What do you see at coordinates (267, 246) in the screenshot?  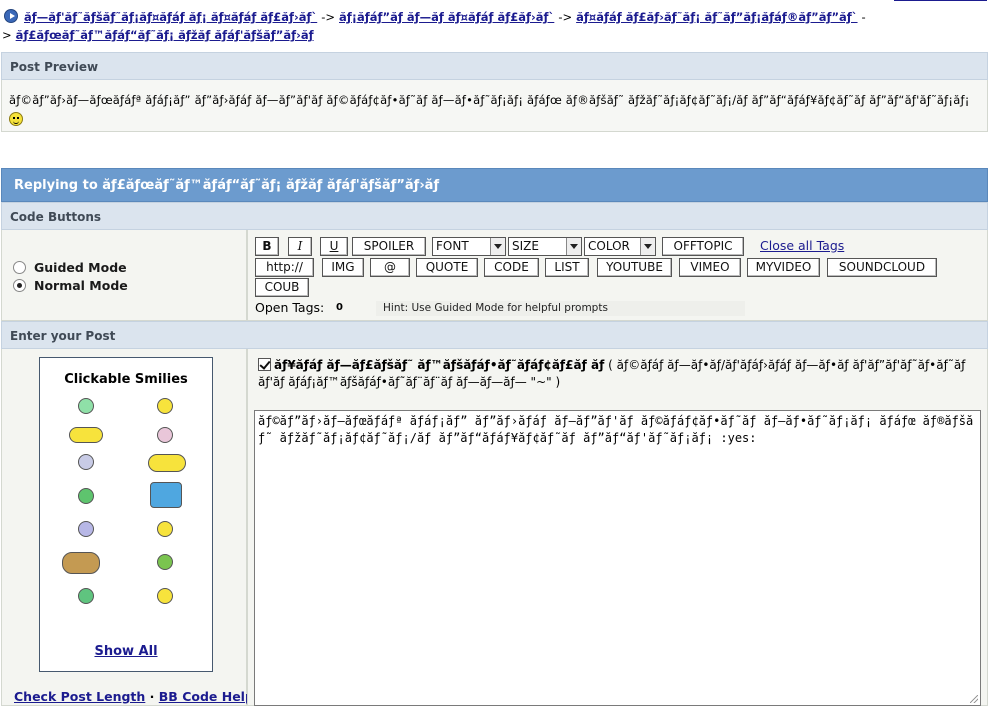 I see `bold-button: B` at bounding box center [267, 246].